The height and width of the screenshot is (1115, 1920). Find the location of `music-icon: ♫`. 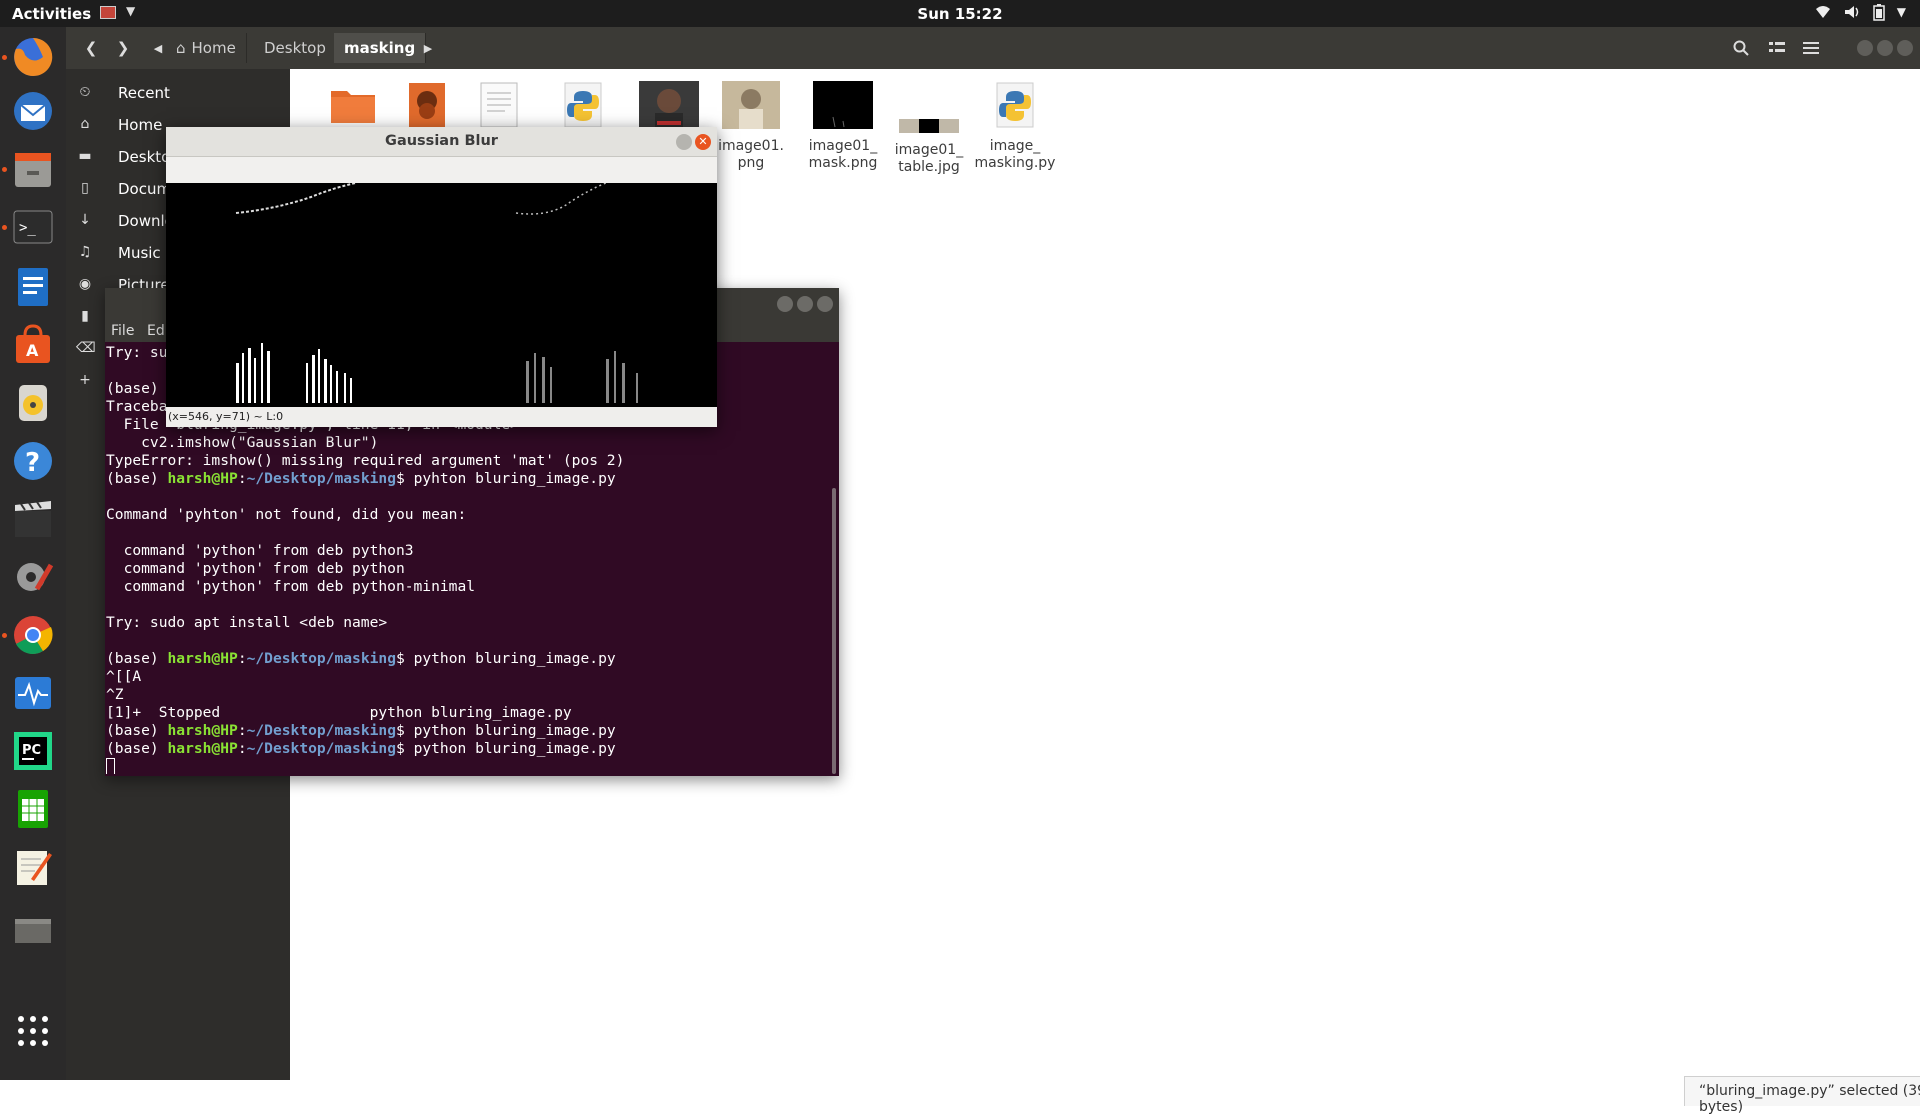

music-icon: ♫ is located at coordinates (85, 252).